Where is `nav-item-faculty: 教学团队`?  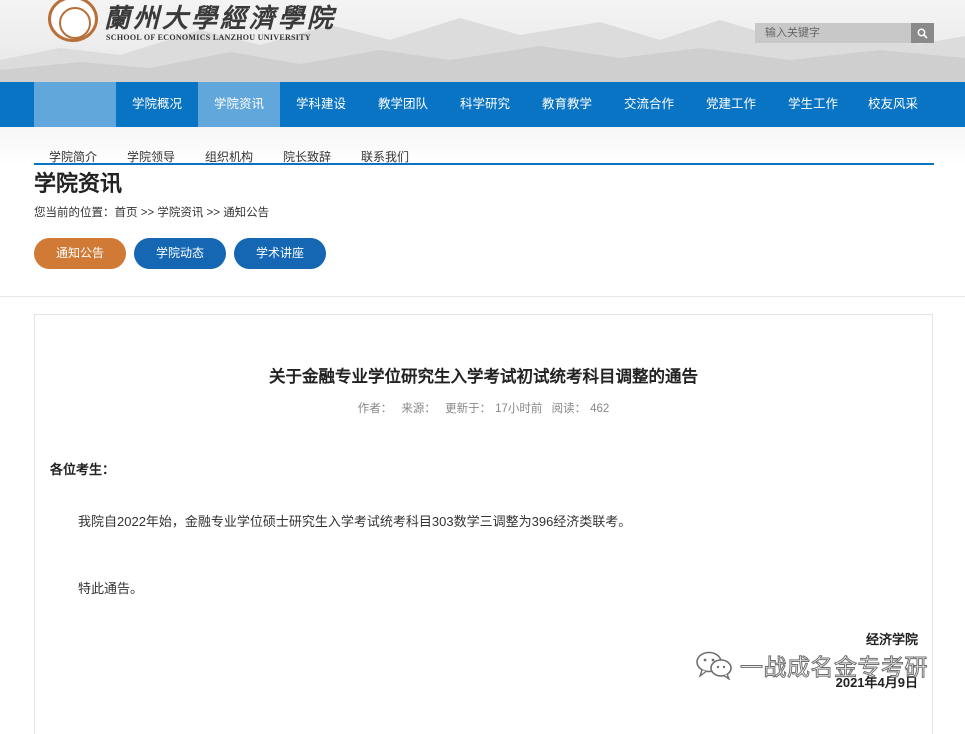 nav-item-faculty: 教学团队 is located at coordinates (403, 104).